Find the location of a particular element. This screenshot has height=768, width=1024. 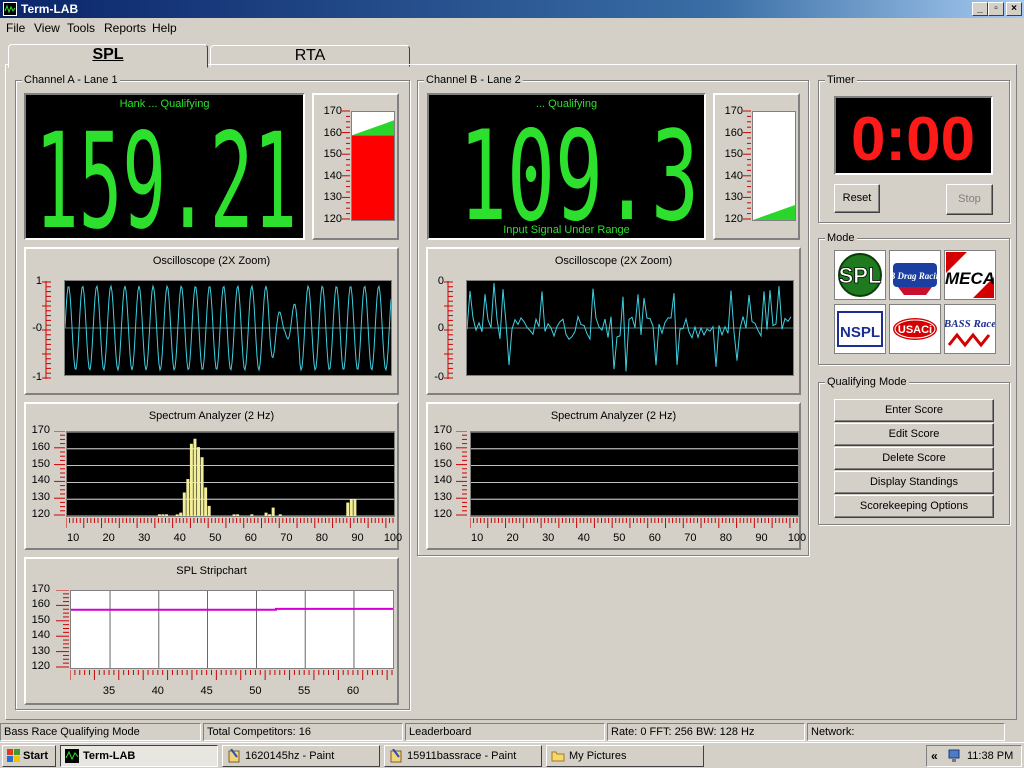

channel-a-scope-title: Oscilloscope (2X Zoom) is located at coordinates (211, 261).